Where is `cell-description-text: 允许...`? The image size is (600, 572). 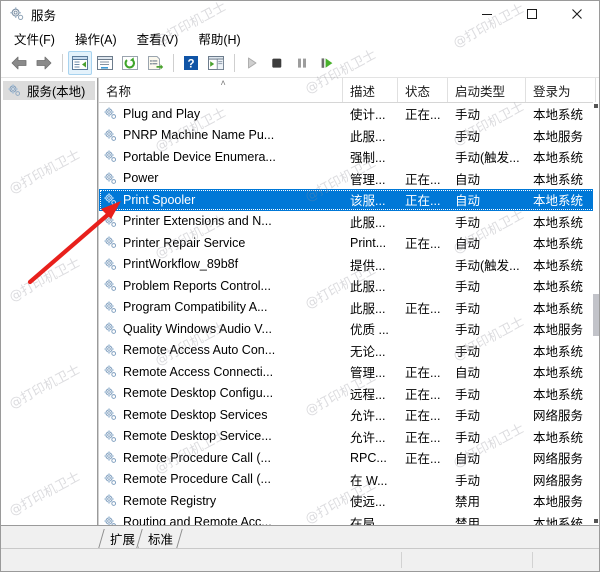
cell-description-text: 允许... is located at coordinates (368, 437).